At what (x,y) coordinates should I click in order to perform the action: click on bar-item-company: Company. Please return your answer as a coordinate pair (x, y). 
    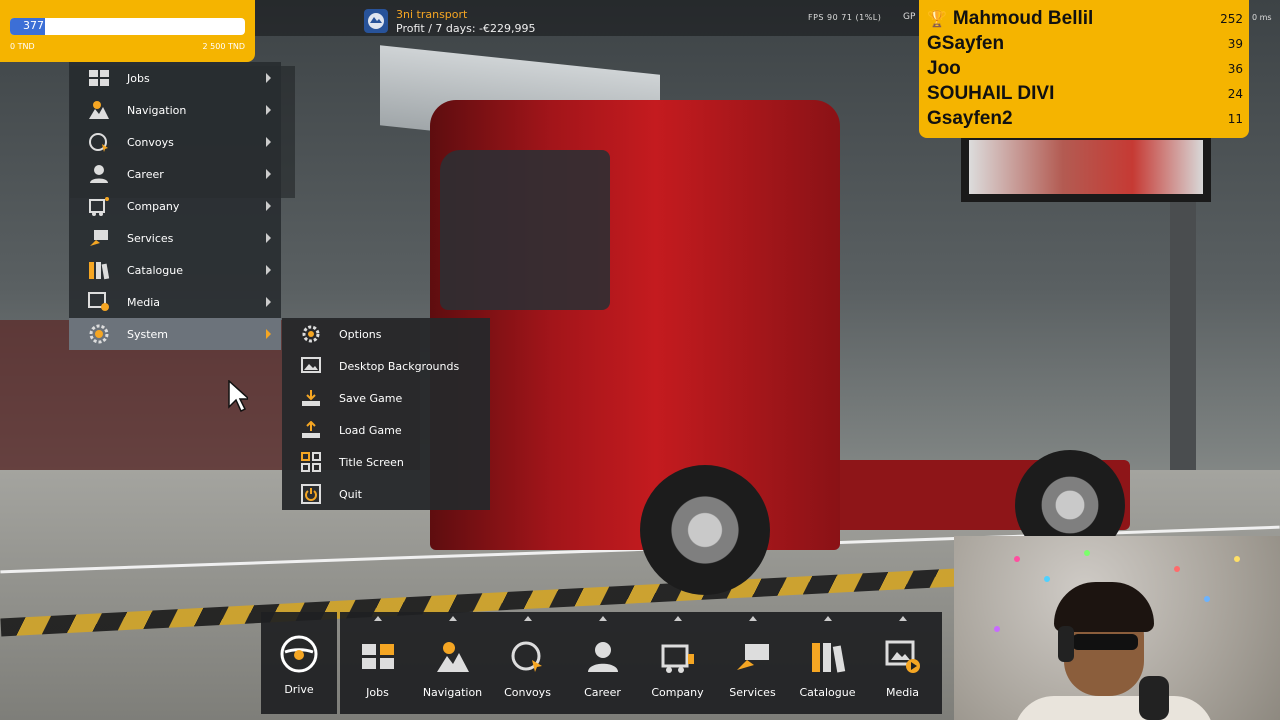
    Looking at the image, I should click on (677, 663).